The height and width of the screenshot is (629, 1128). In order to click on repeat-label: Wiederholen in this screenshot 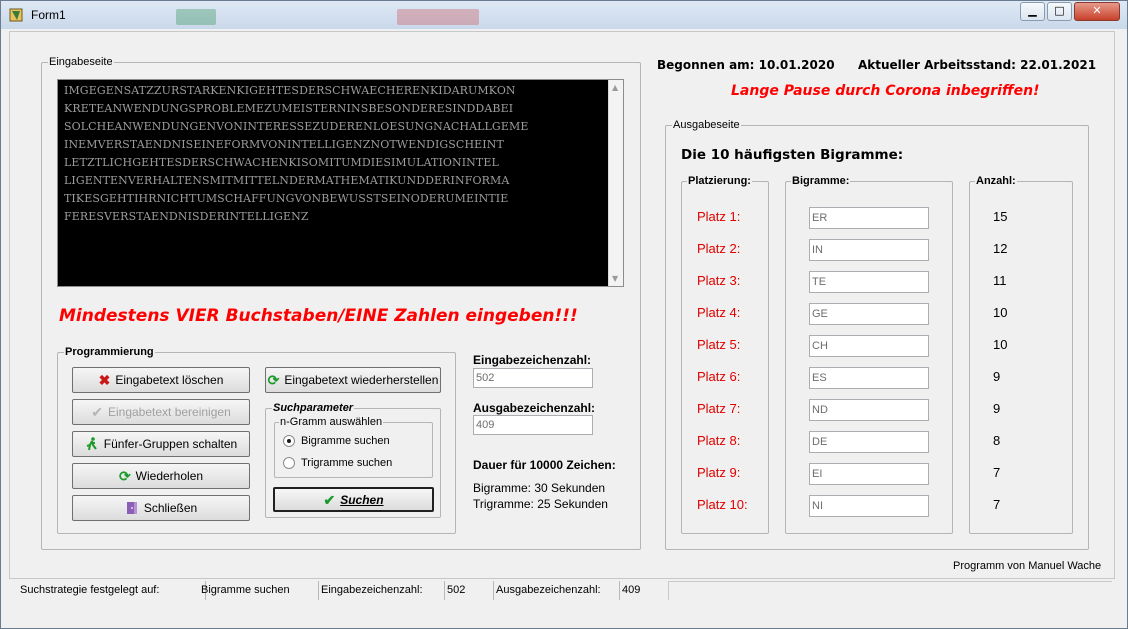, I will do `click(169, 476)`.